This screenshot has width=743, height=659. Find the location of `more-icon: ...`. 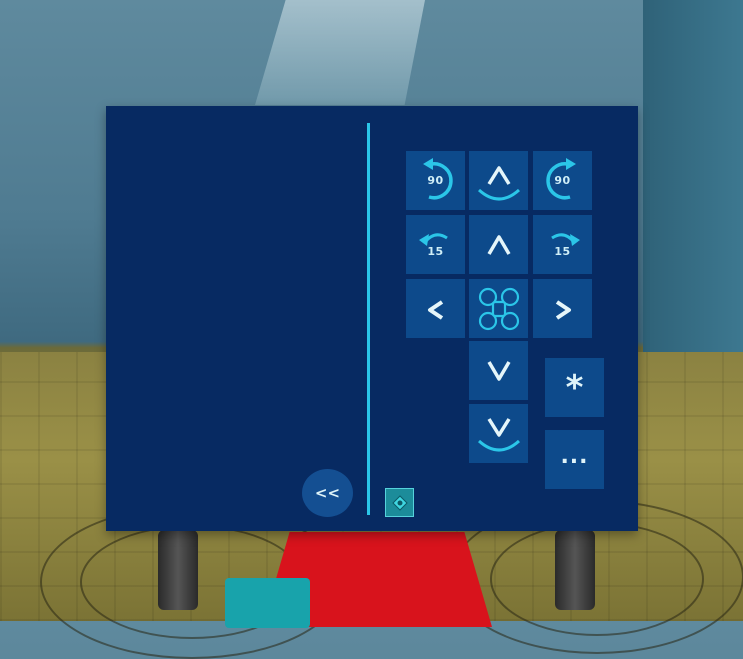

more-icon: ... is located at coordinates (574, 456).